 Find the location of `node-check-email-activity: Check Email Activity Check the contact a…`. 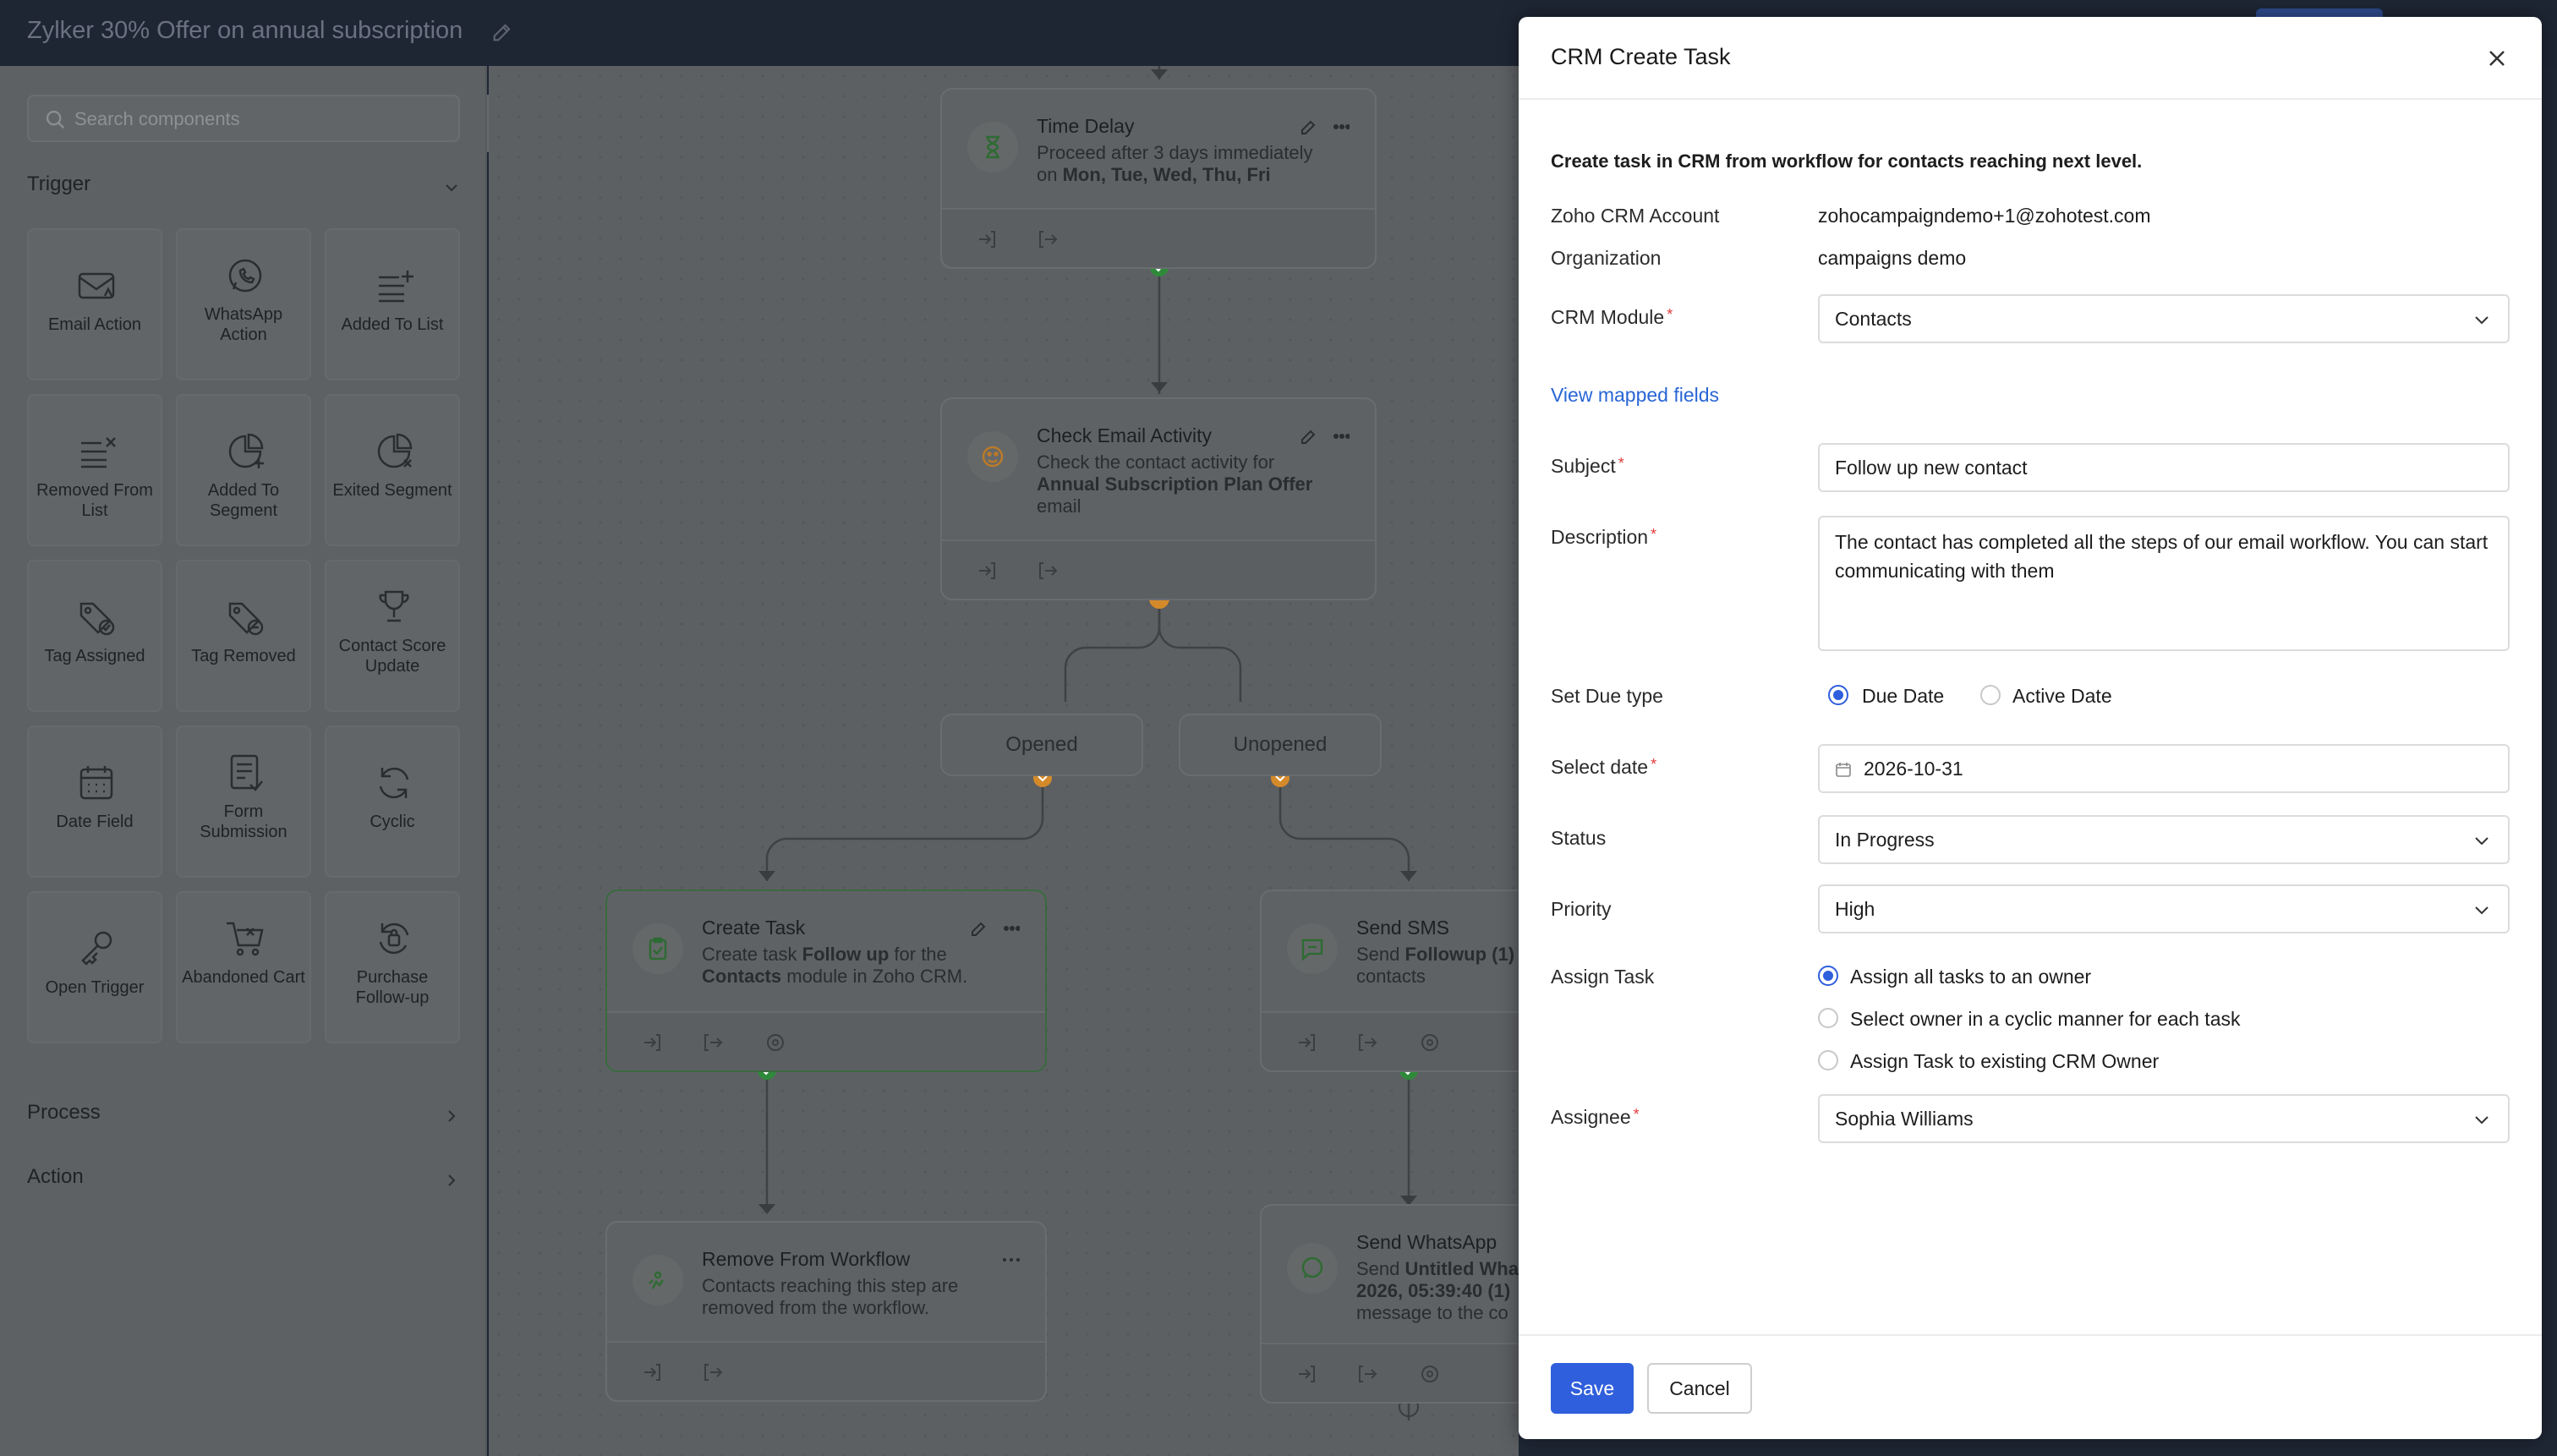

node-check-email-activity: Check Email Activity Check the contact a… is located at coordinates (1158, 498).